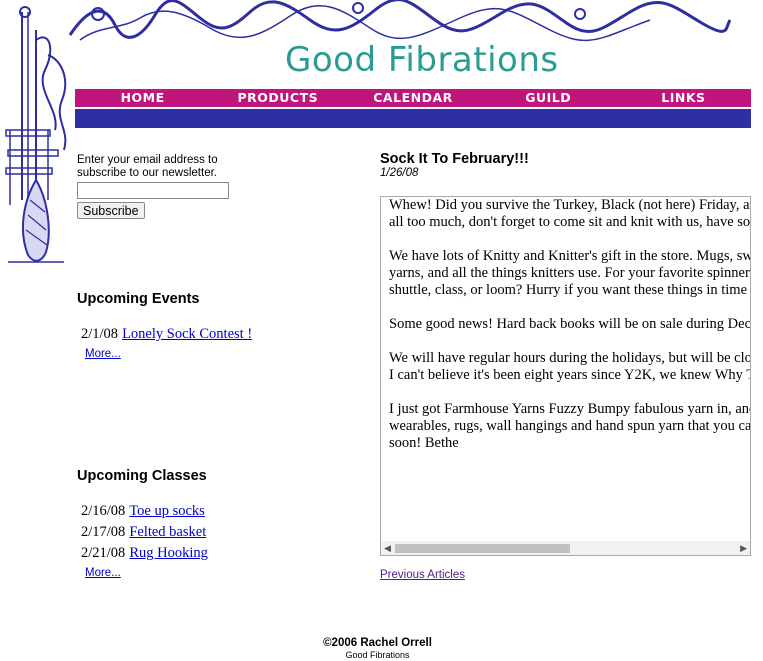  What do you see at coordinates (111, 210) in the screenshot?
I see `subscribe-button: Subscribe` at bounding box center [111, 210].